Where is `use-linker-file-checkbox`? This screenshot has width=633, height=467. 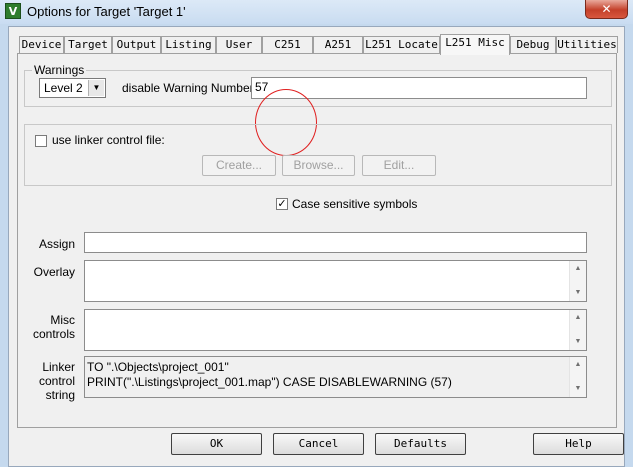 use-linker-file-checkbox is located at coordinates (41, 141).